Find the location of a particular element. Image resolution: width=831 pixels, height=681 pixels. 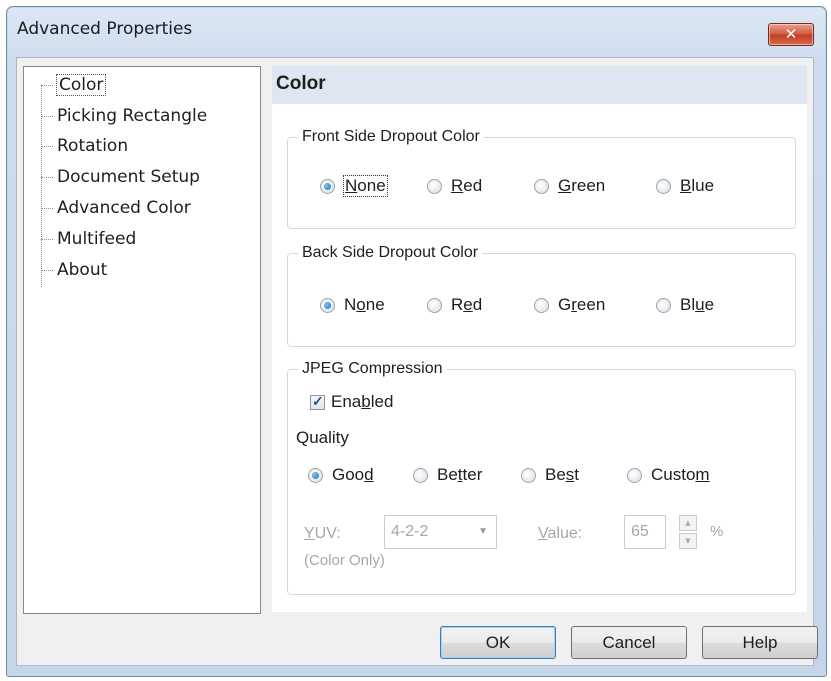

value-spinner: ▲ ▼ is located at coordinates (688, 532).